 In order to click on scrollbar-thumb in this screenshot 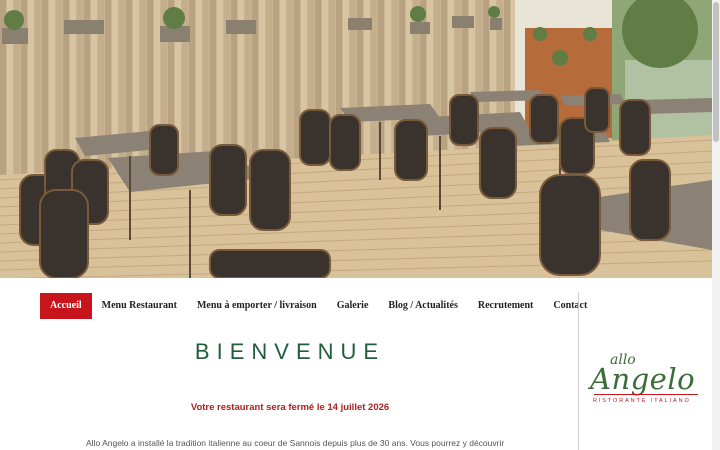, I will do `click(716, 72)`.